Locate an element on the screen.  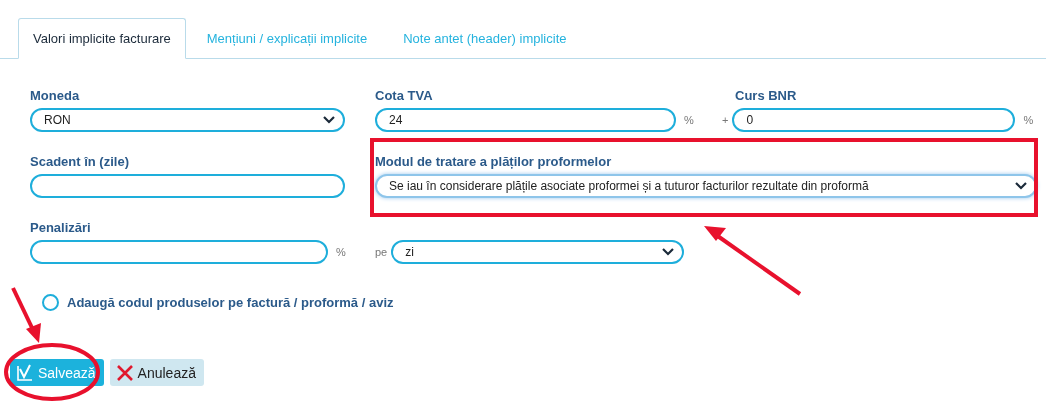
field-prefix: + is located at coordinates (726, 120).